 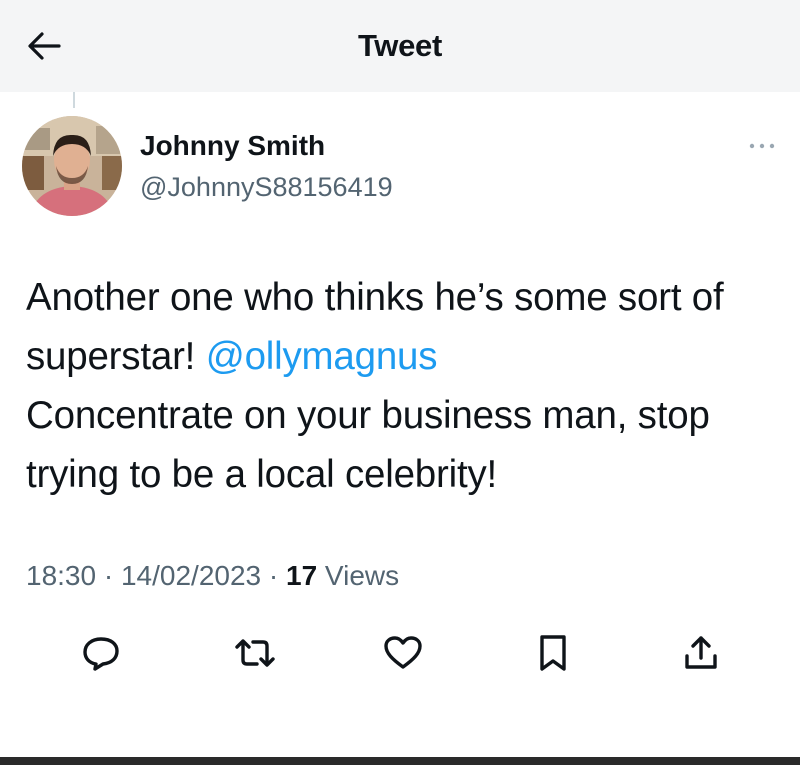 I want to click on views-count: 17, so click(x=302, y=575).